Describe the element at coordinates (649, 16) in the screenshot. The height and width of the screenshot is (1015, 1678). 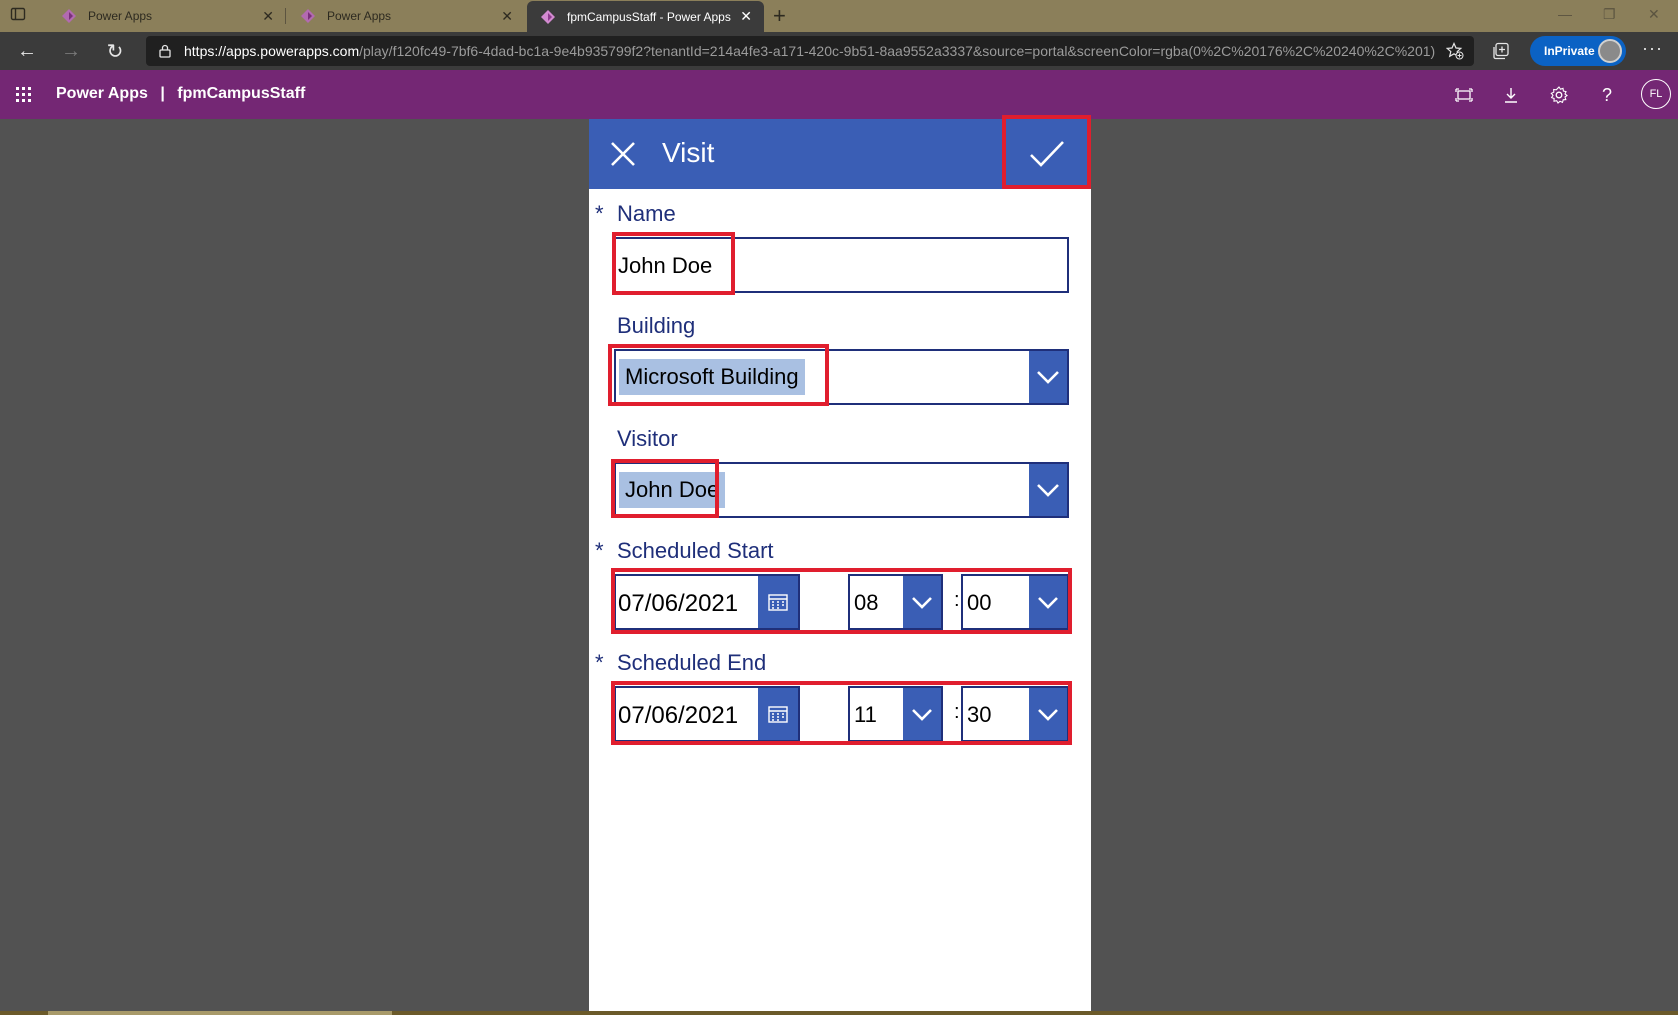
I see `tab-title: fpmCampusStaff - Power Apps` at that location.